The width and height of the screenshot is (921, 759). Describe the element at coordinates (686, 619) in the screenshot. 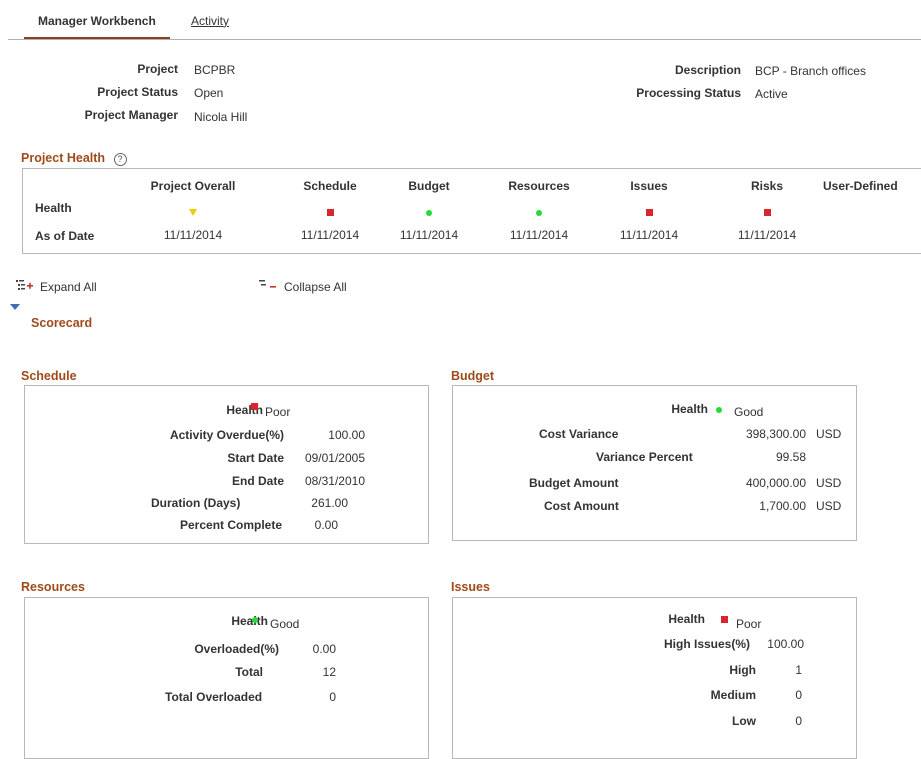

I see `issues-health-label: Health` at that location.